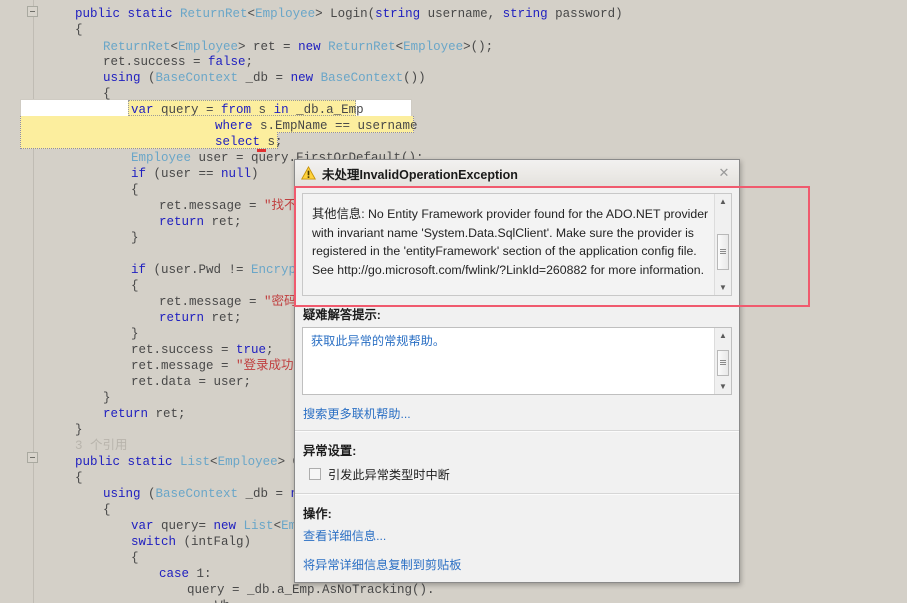 Image resolution: width=907 pixels, height=603 pixels. What do you see at coordinates (222, 601) in the screenshot?
I see `code-token: Wh` at bounding box center [222, 601].